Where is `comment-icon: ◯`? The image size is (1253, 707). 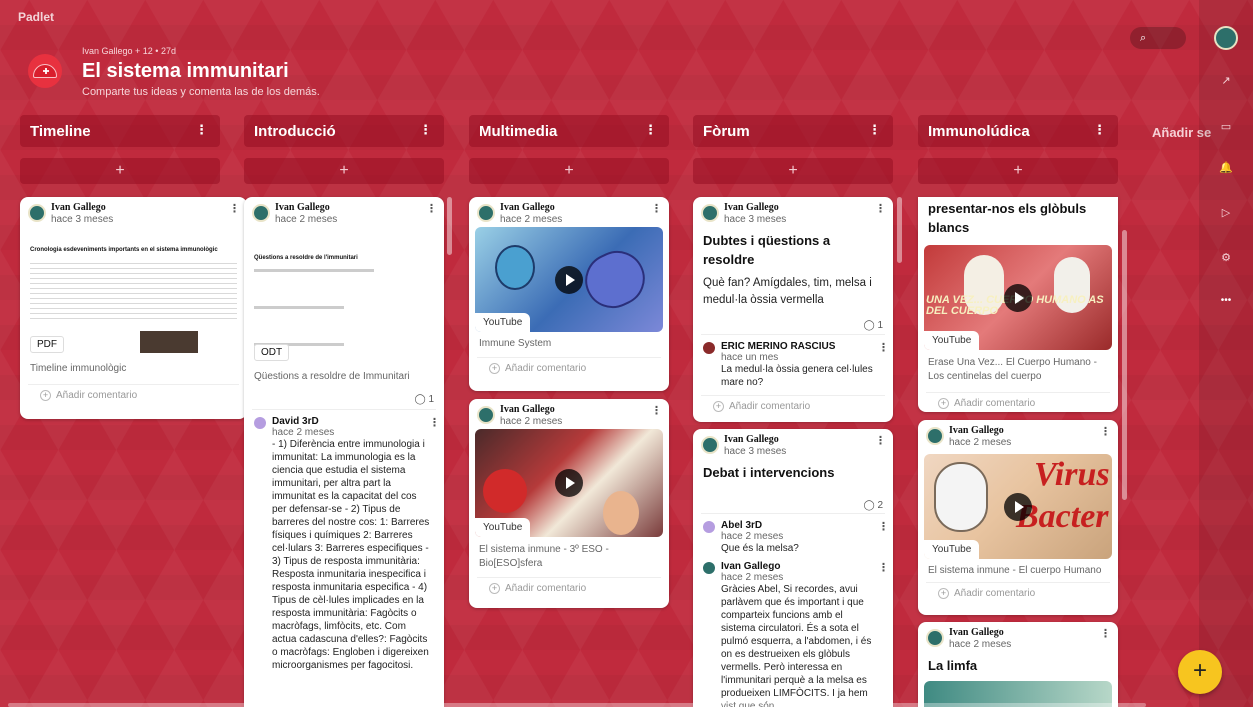 comment-icon: ◯ is located at coordinates (869, 505).